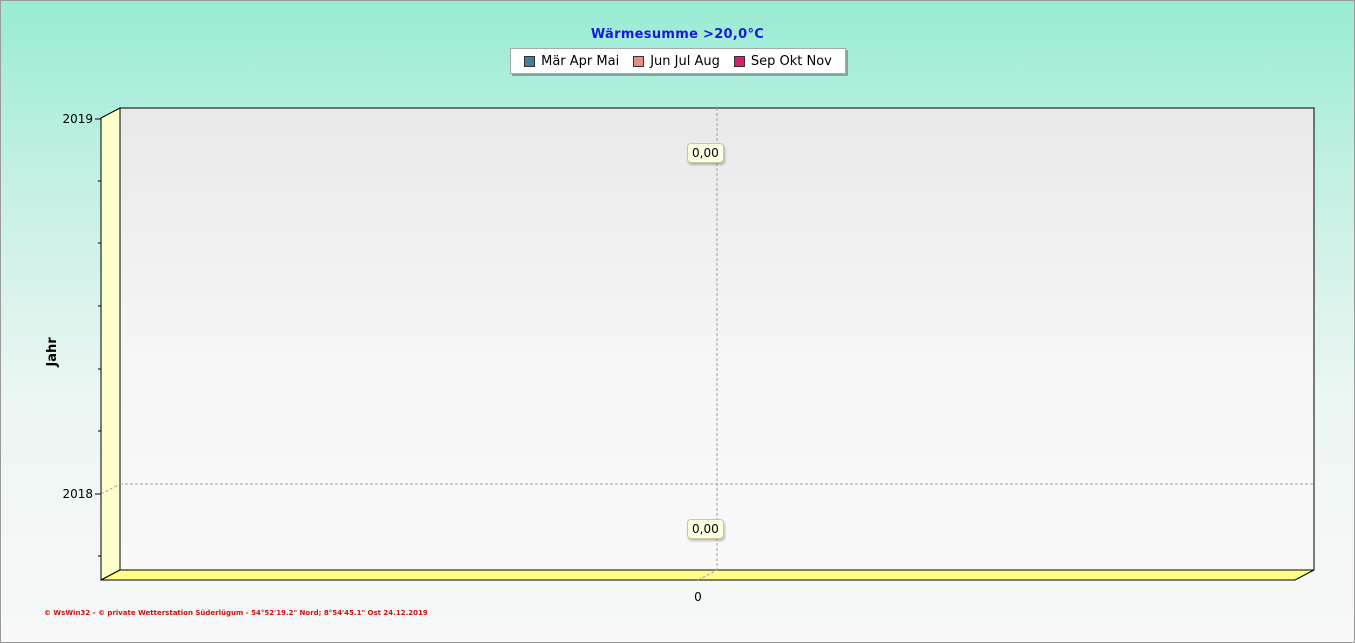 The height and width of the screenshot is (643, 1355). Describe the element at coordinates (77, 119) in the screenshot. I see `y-tick-label: 2019` at that location.